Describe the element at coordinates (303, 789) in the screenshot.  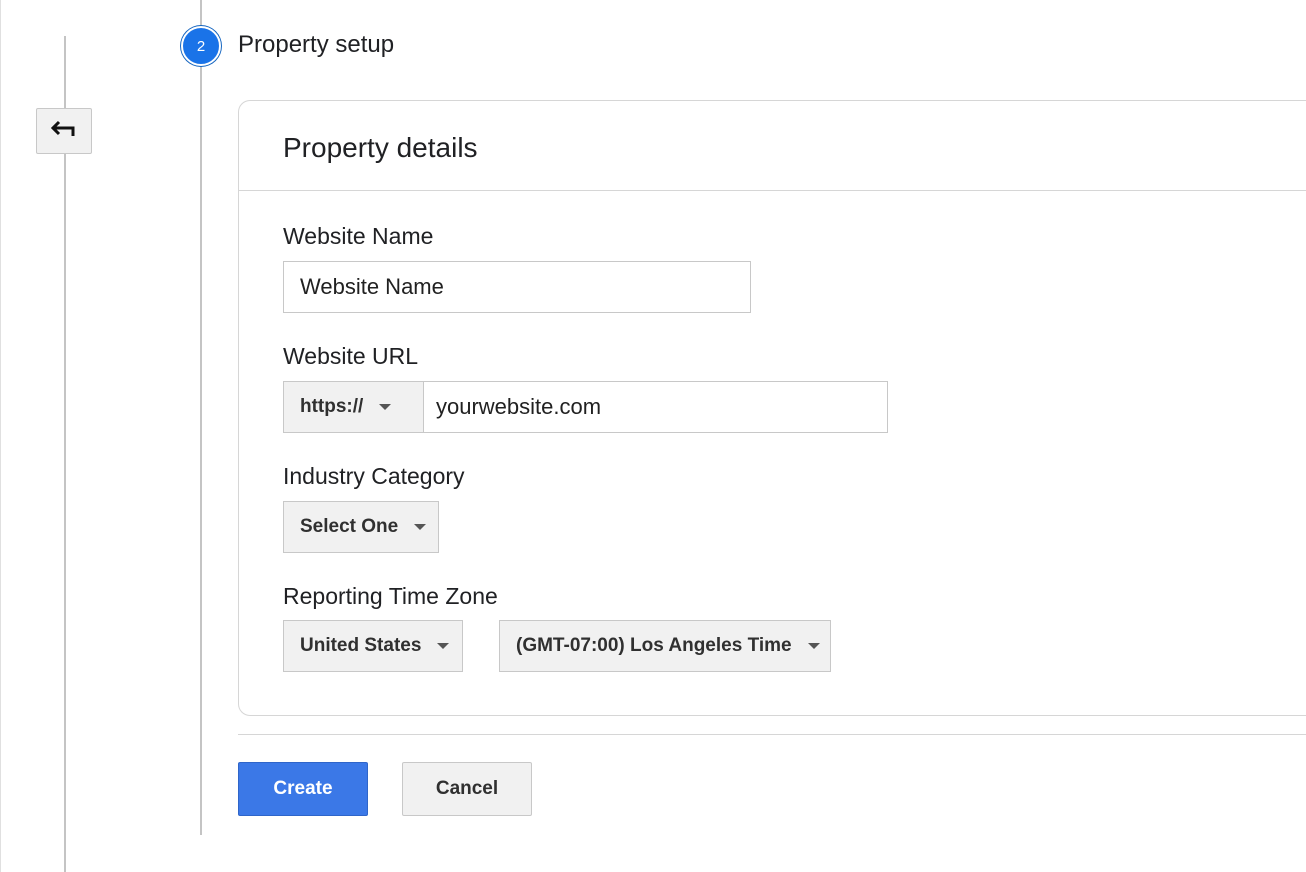
I see `create-button: Create` at that location.